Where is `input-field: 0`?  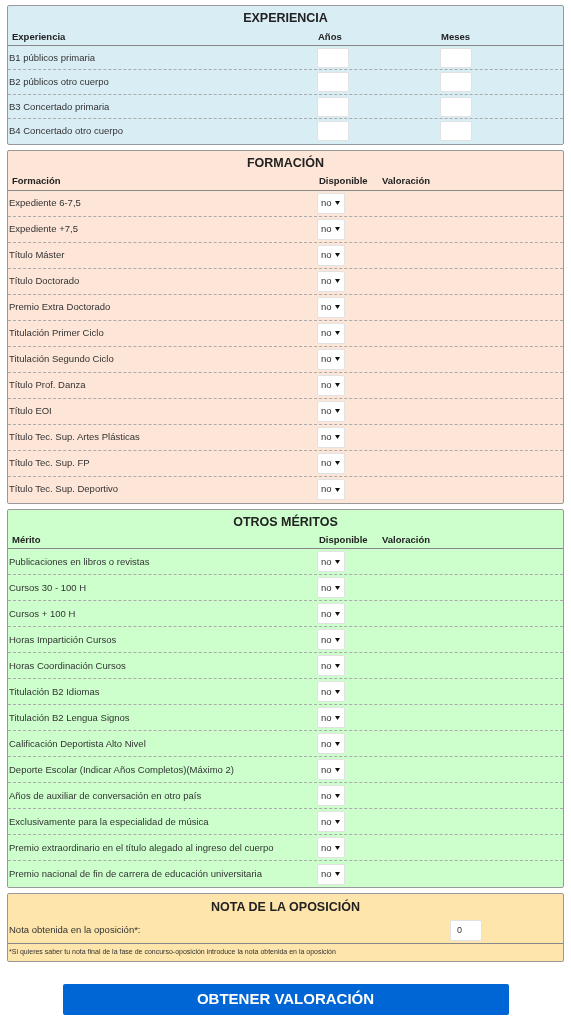
input-field: 0 is located at coordinates (466, 930).